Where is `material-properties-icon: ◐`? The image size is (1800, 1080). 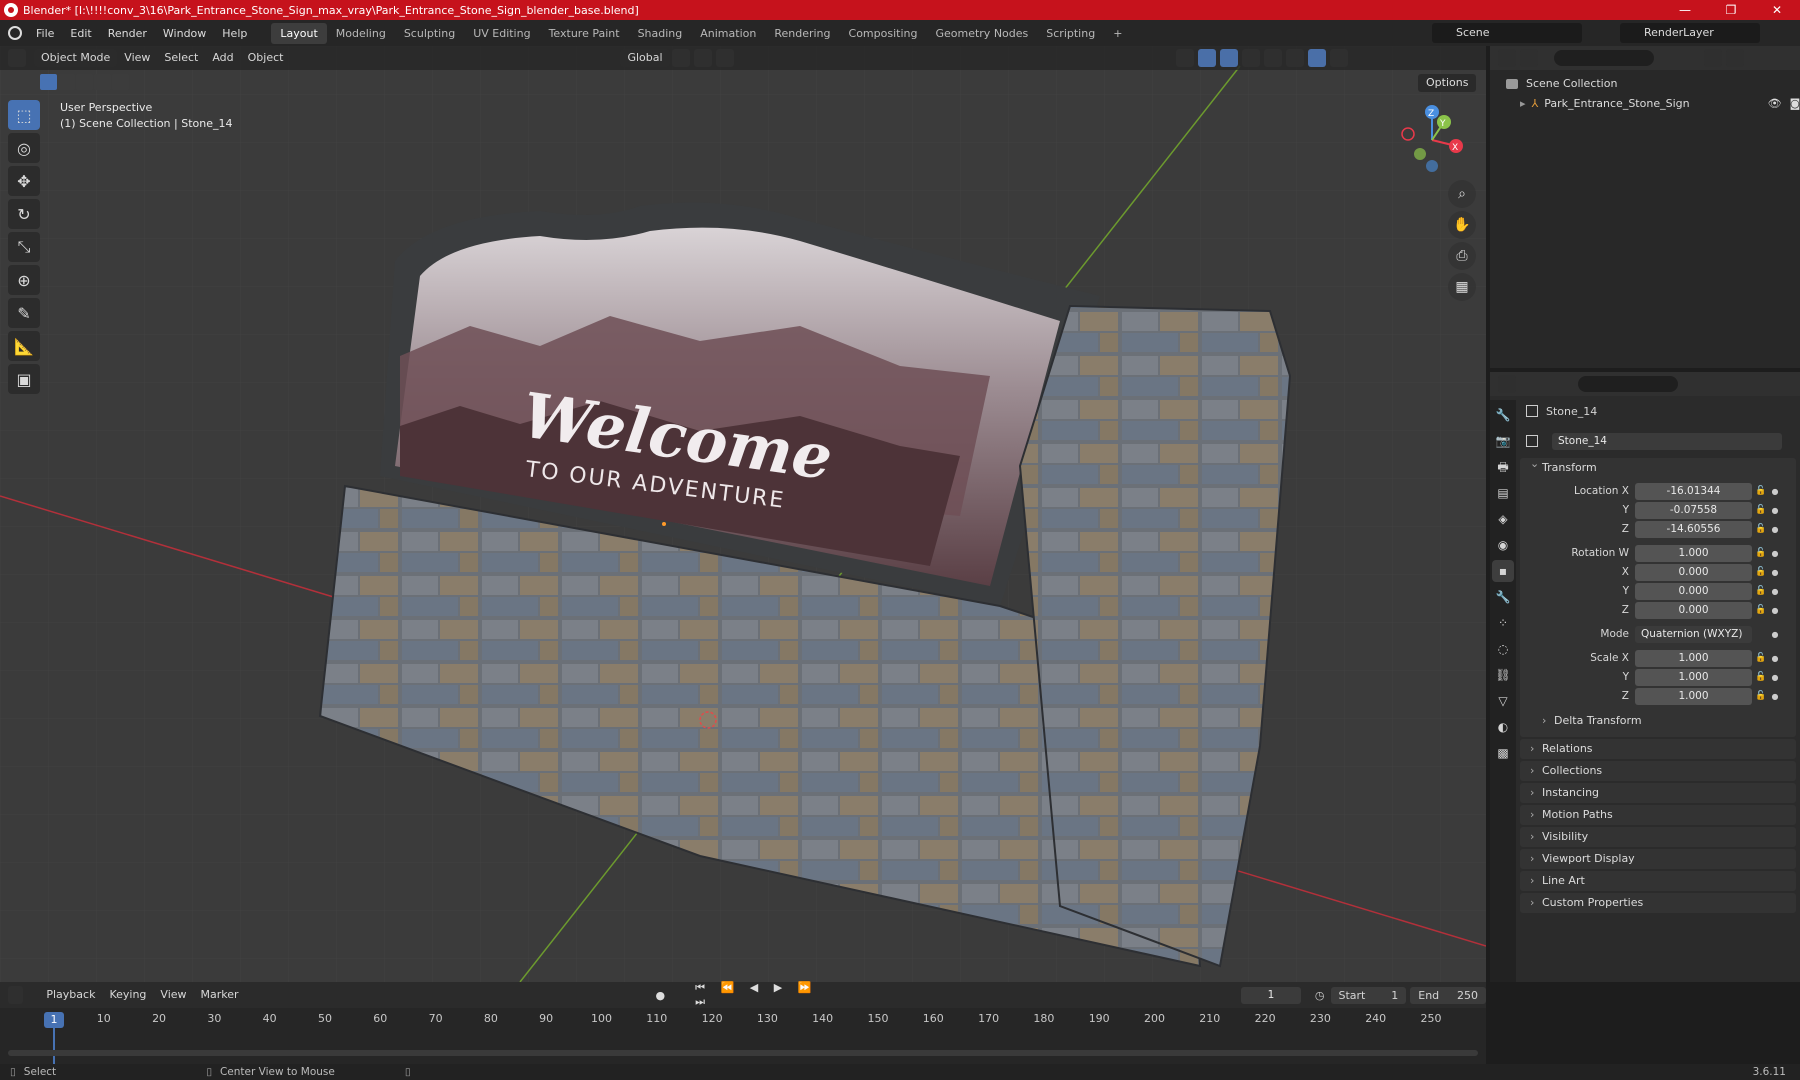
material-properties-icon: ◐ is located at coordinates (1503, 727).